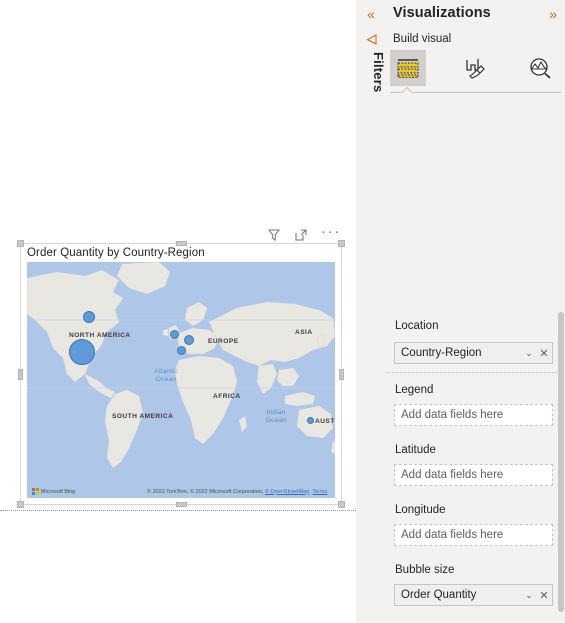 The height and width of the screenshot is (623, 565). What do you see at coordinates (371, 311) in the screenshot?
I see `filters-pane-collapsed: « Filters` at bounding box center [371, 311].